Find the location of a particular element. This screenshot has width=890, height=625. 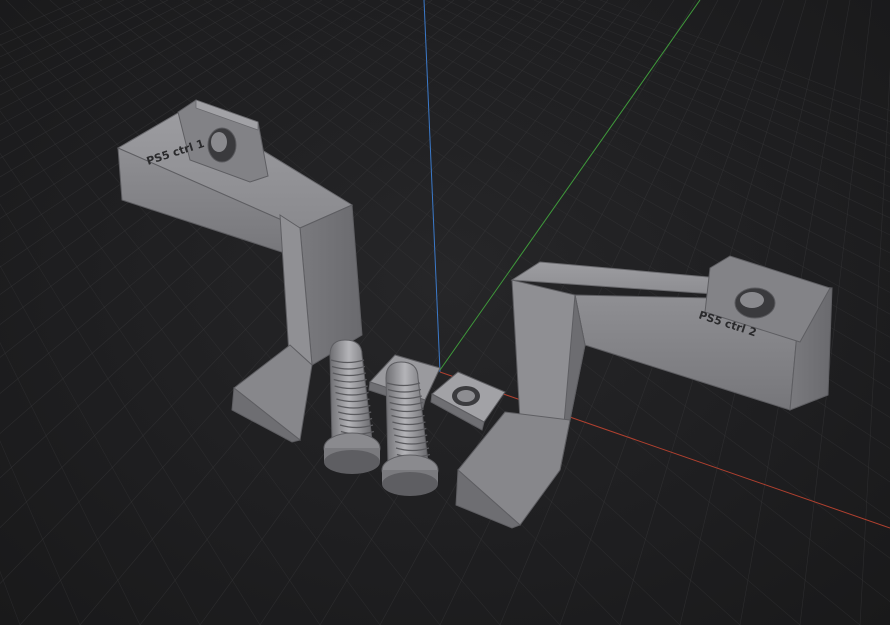

z-axis-line is located at coordinates (432, 186).